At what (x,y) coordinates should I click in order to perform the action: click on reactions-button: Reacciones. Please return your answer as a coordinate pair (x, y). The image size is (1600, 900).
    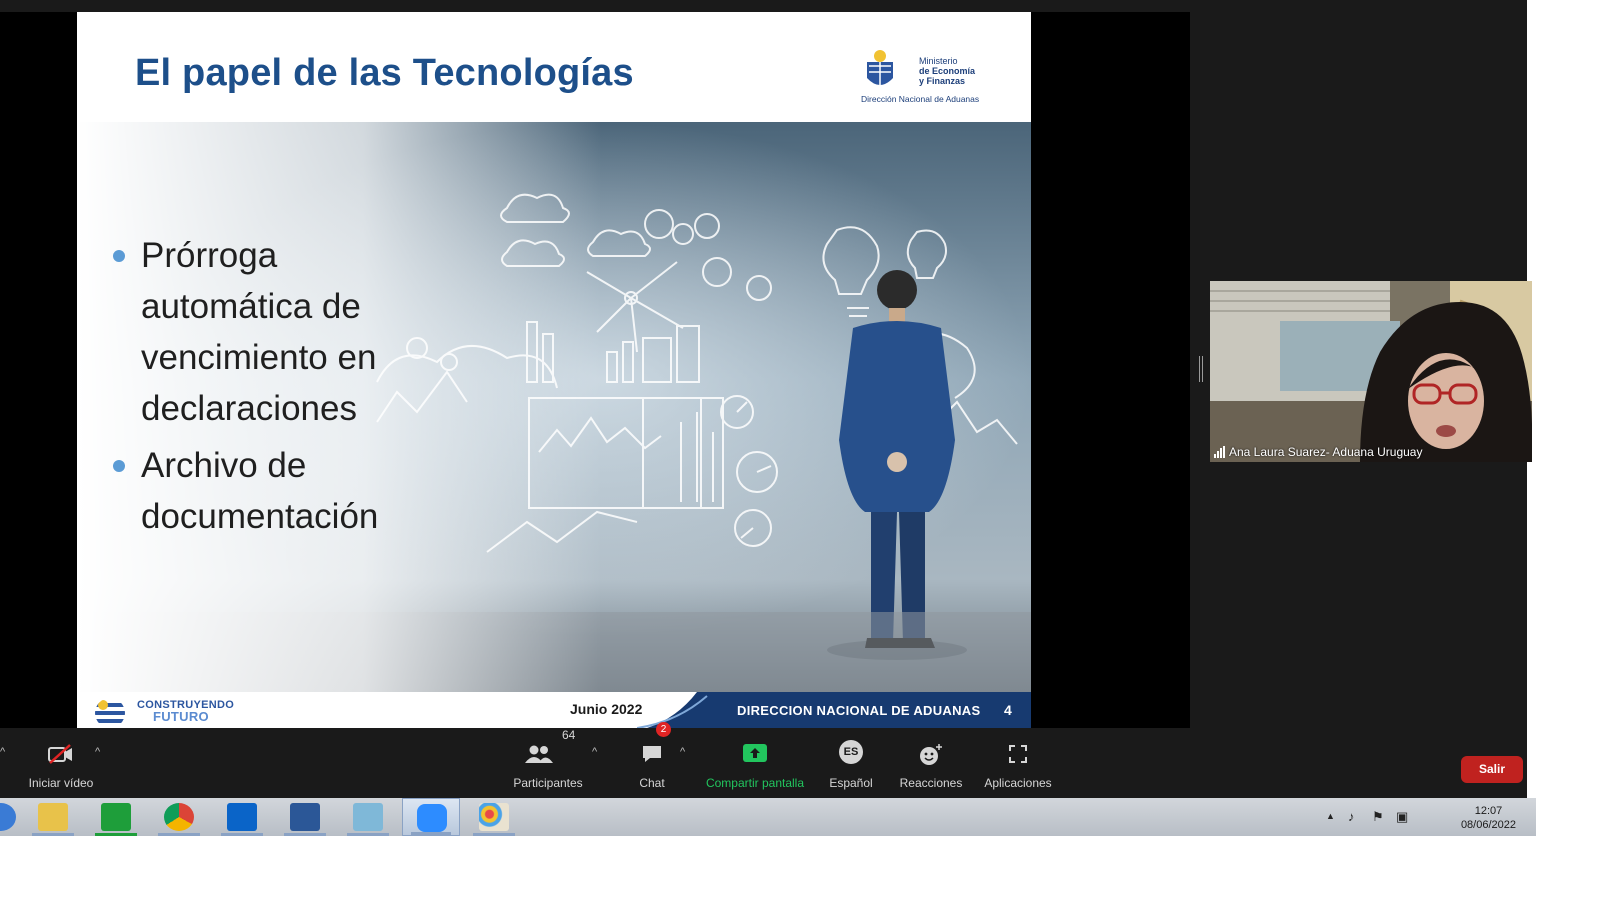
    Looking at the image, I should click on (931, 763).